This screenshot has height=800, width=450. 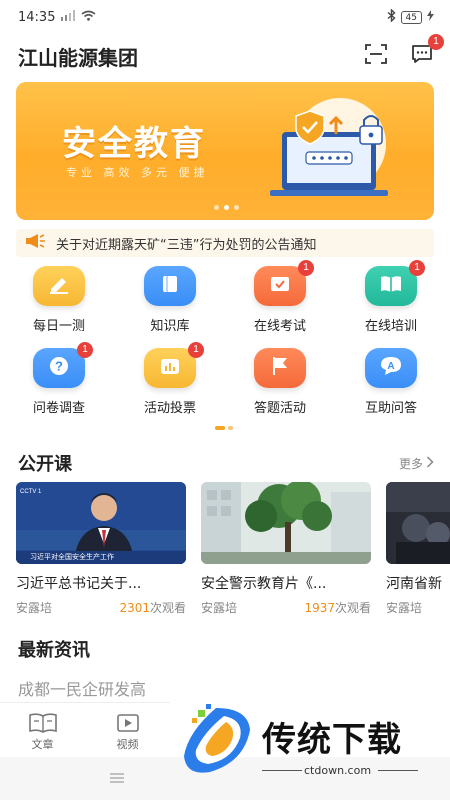 I want to click on status-time: 14:35, so click(x=37, y=17).